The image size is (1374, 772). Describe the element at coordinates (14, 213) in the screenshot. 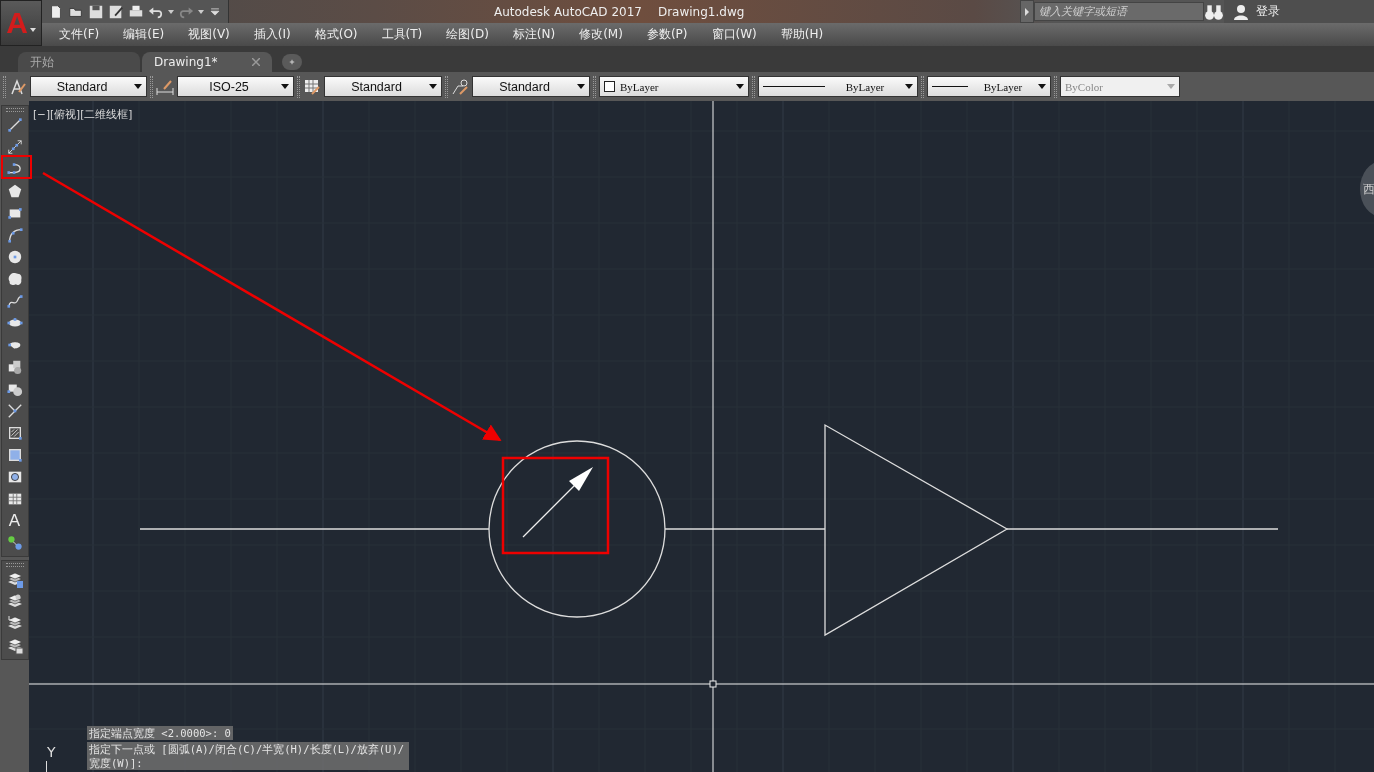

I see `rectangle-icon` at that location.